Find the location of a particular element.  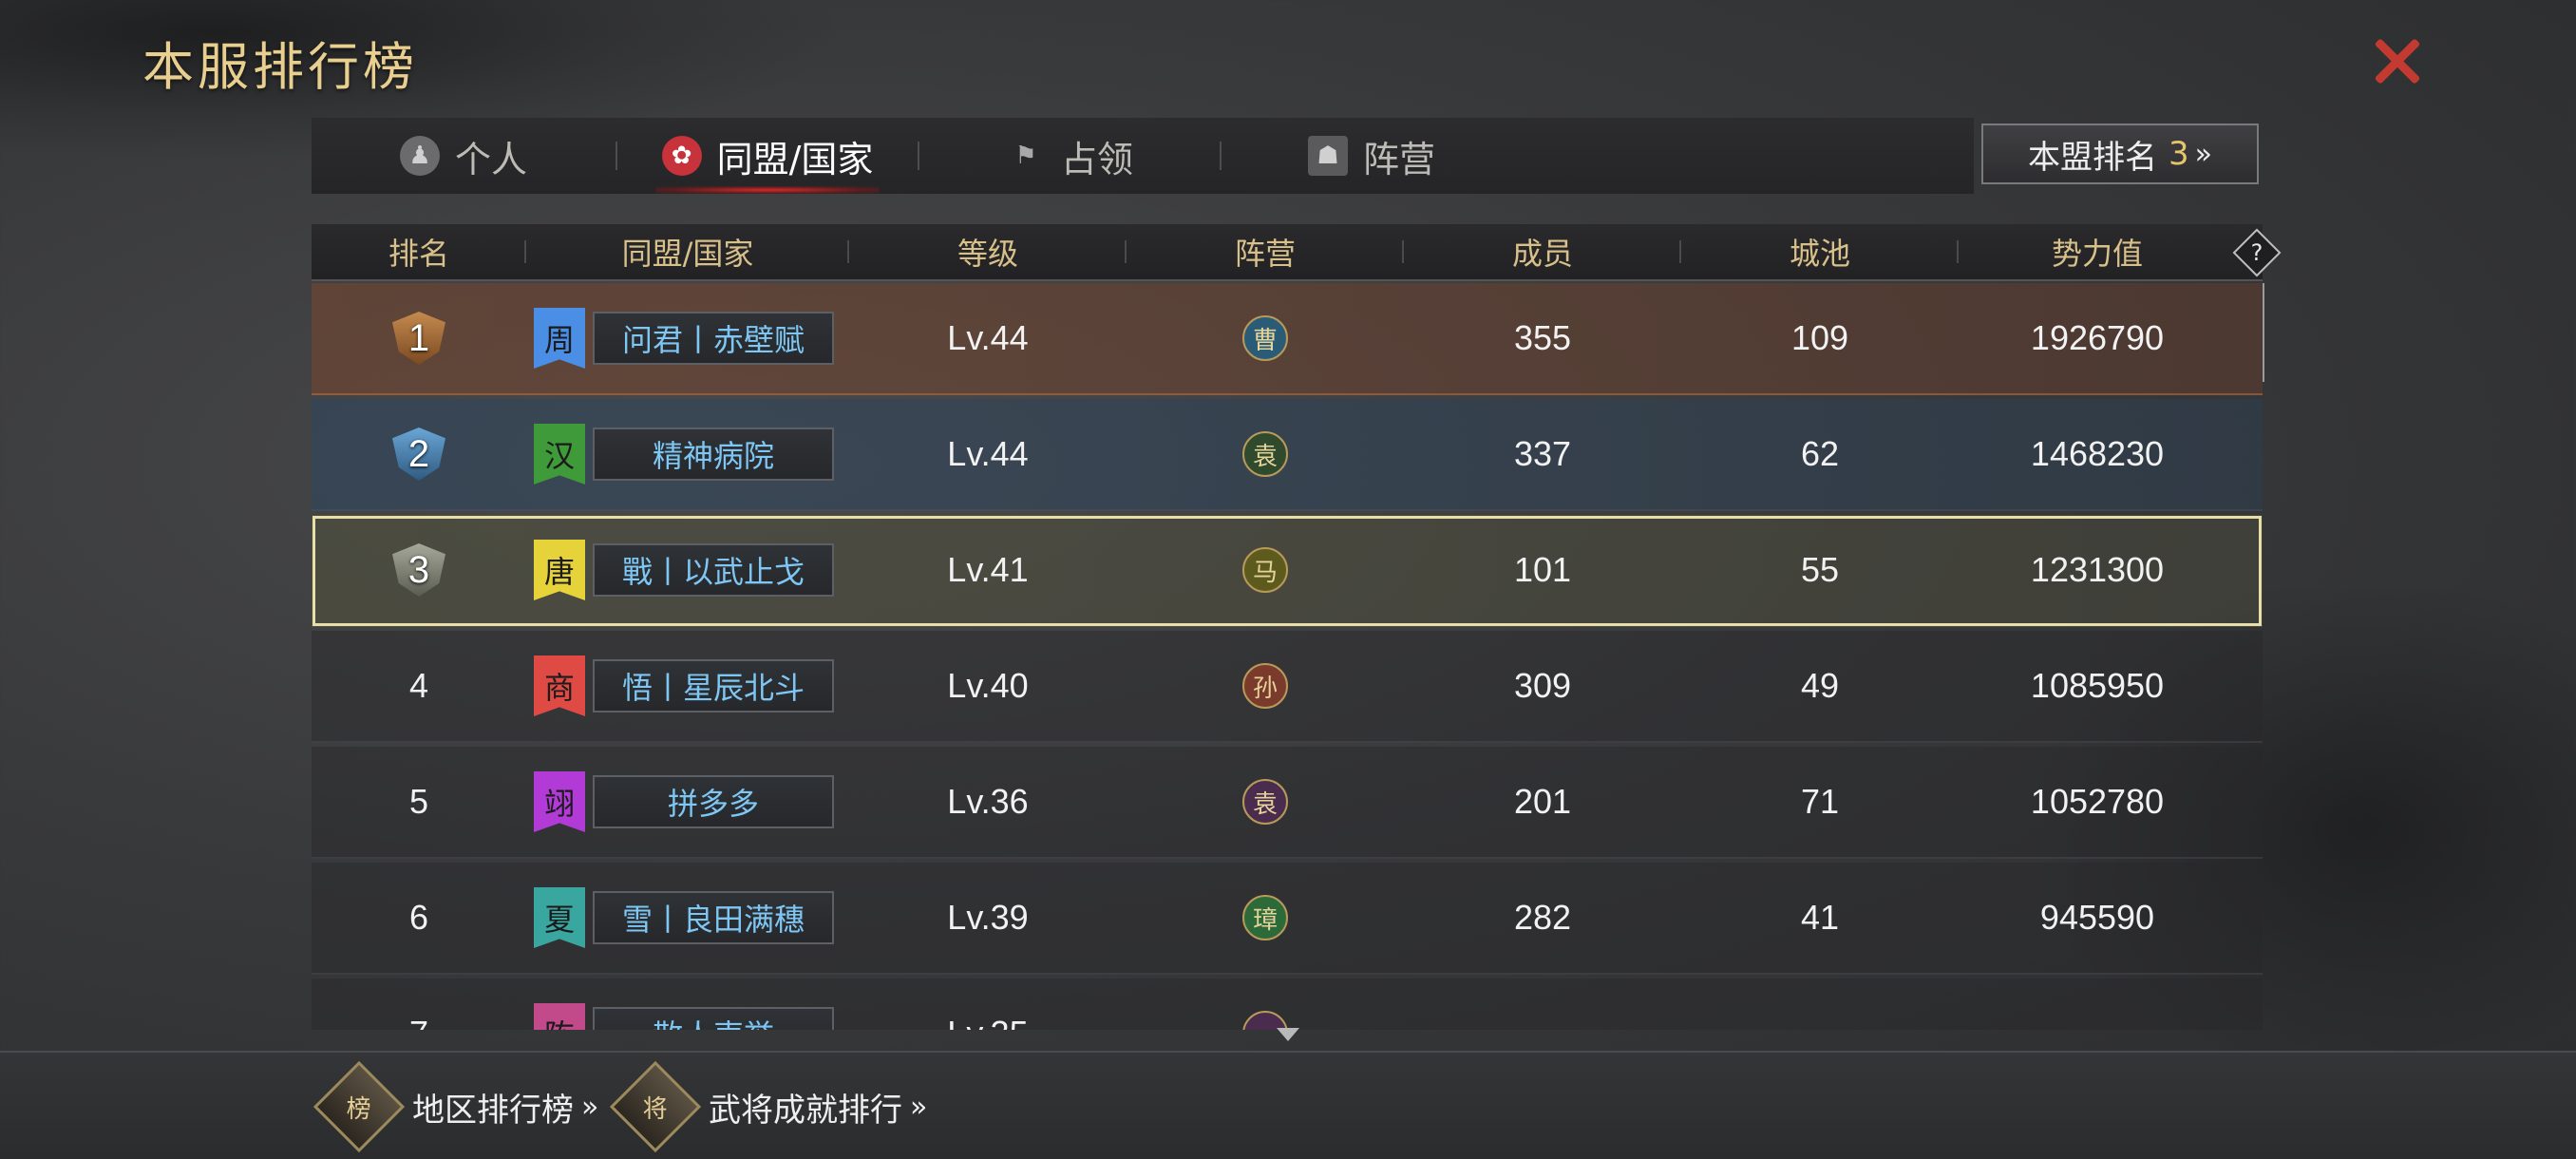

tab-occupation: ⚑ 占领 is located at coordinates (1069, 156).